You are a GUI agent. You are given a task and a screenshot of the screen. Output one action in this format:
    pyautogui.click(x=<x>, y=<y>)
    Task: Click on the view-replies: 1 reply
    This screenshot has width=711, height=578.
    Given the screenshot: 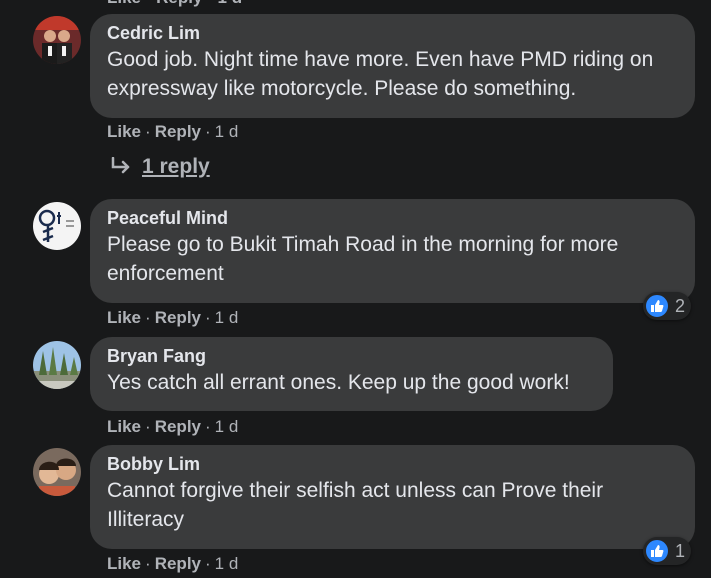 What is the action you would take?
    pyautogui.click(x=160, y=167)
    